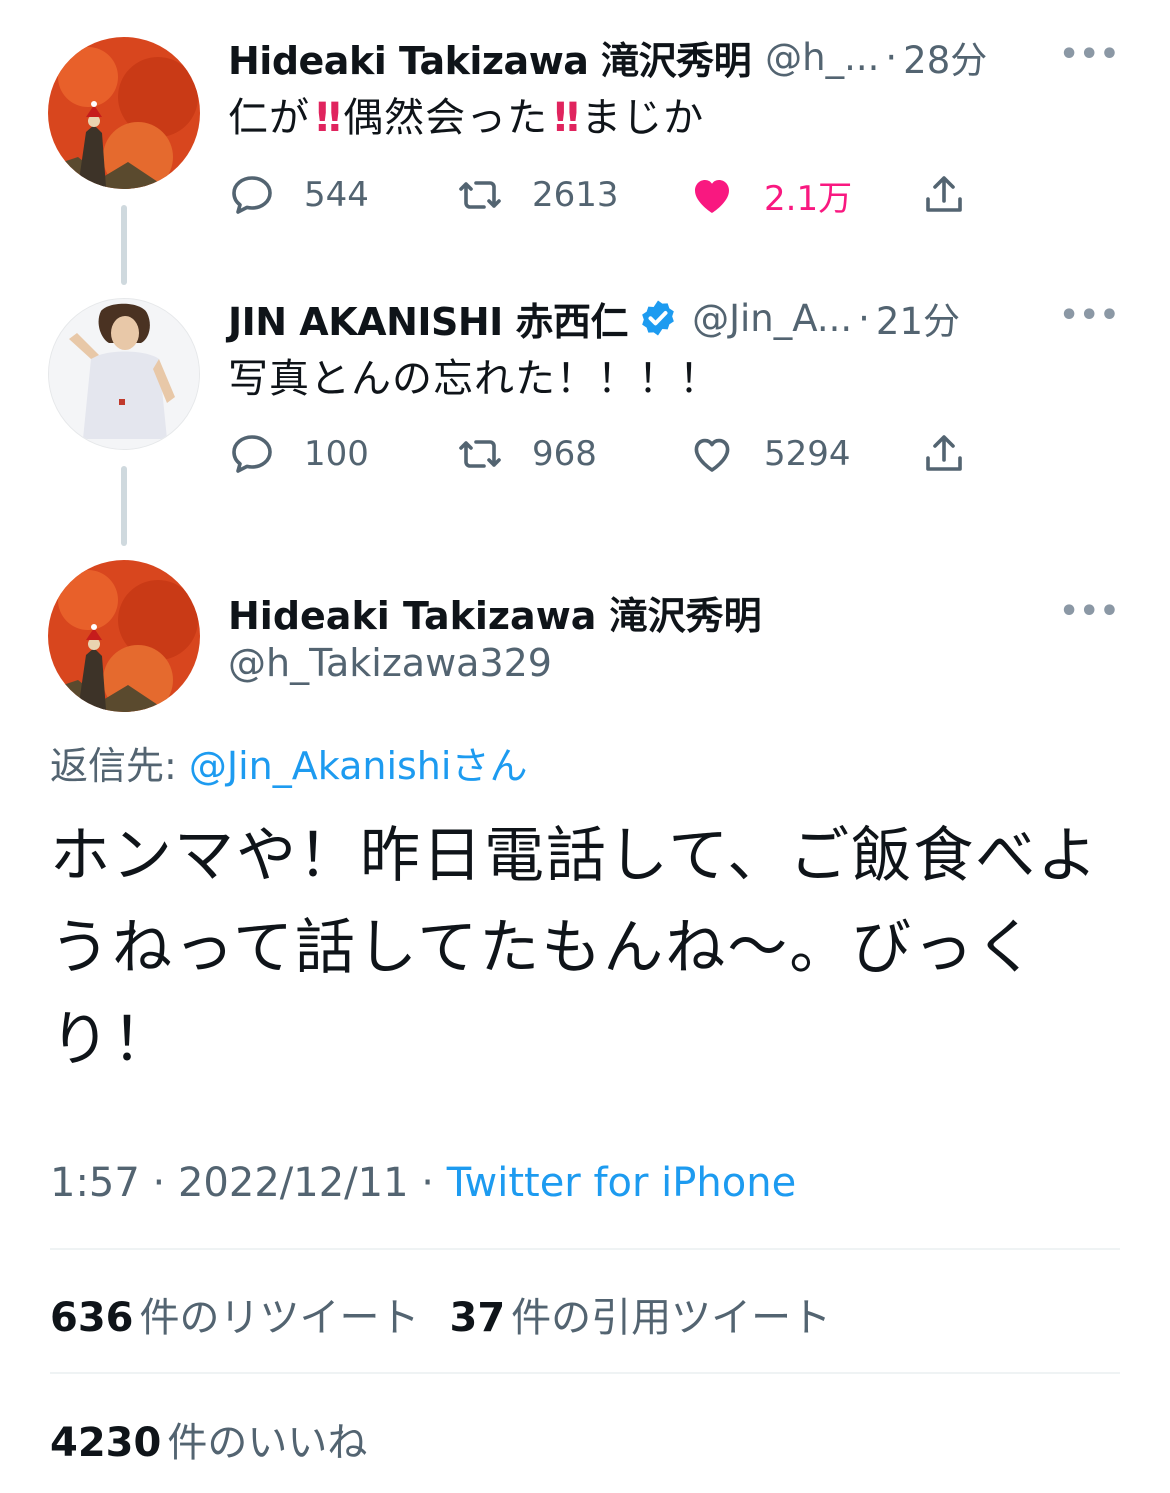  I want to click on tweet-text-part: 偶然会った, so click(446, 118).